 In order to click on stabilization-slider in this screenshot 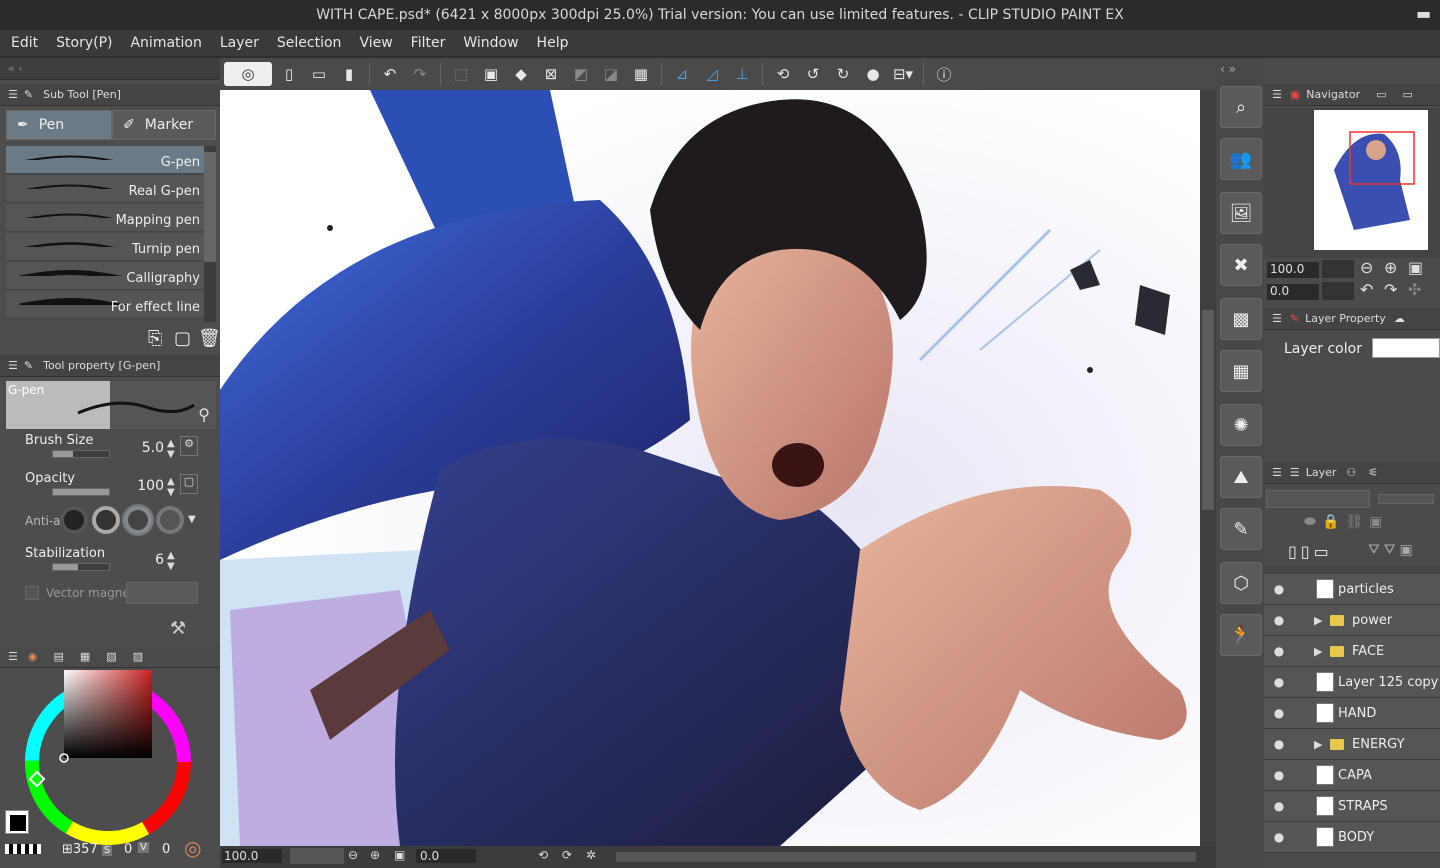, I will do `click(81, 567)`.